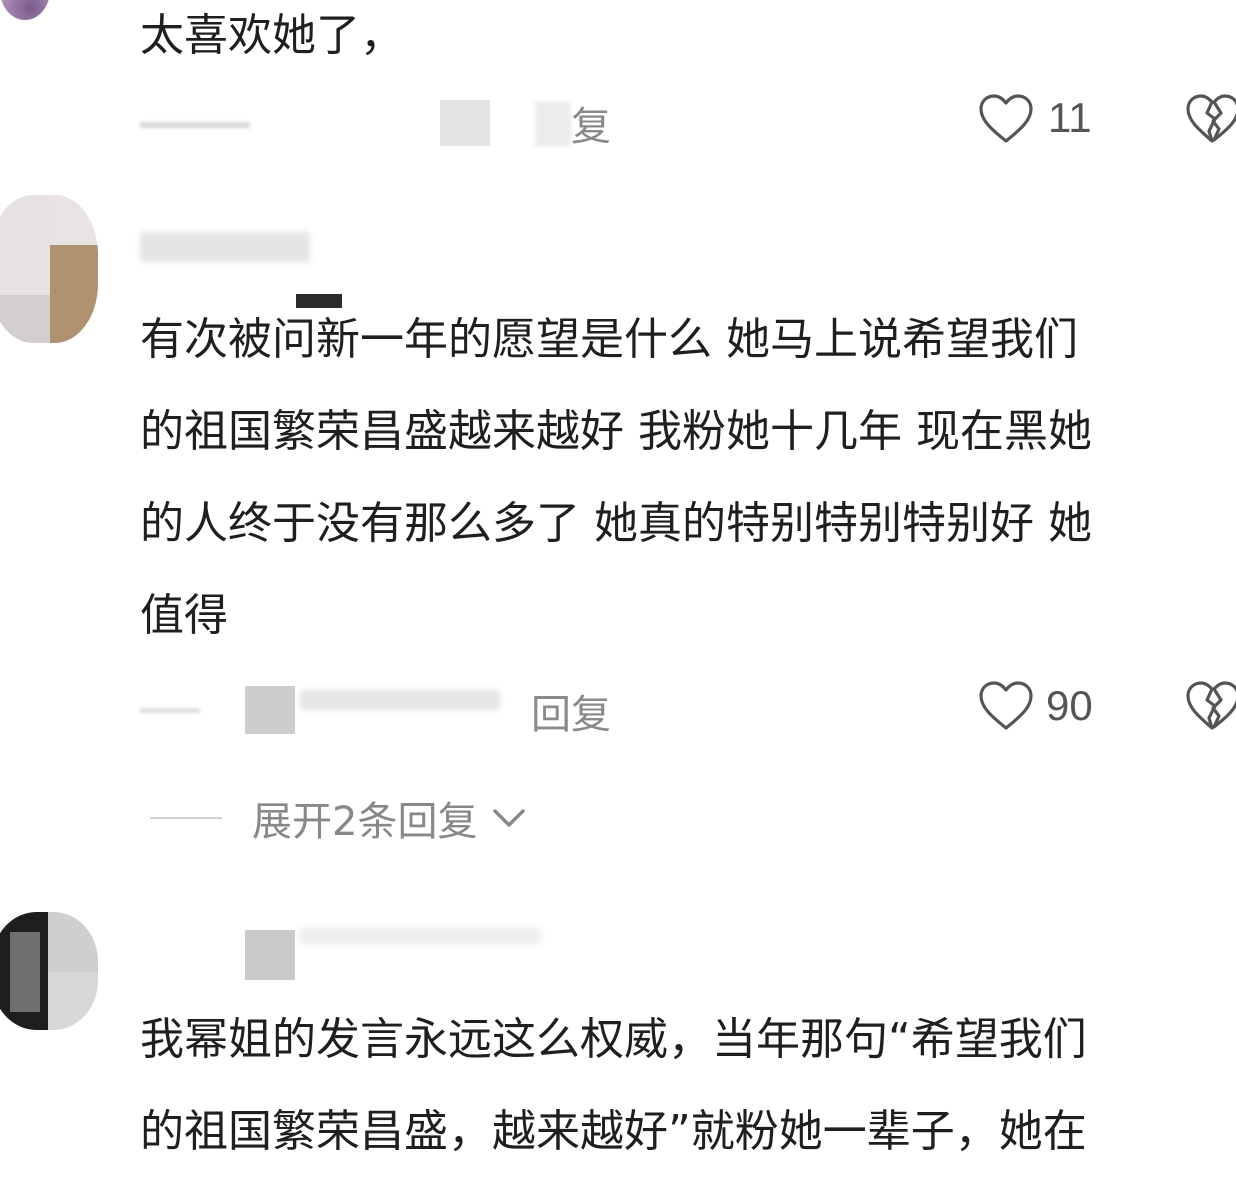 Image resolution: width=1236 pixels, height=1189 pixels. What do you see at coordinates (613, 1131) in the screenshot?
I see `comment-line: 的祖国繁荣昌盛，越来越好”就粉她一辈子，她在` at bounding box center [613, 1131].